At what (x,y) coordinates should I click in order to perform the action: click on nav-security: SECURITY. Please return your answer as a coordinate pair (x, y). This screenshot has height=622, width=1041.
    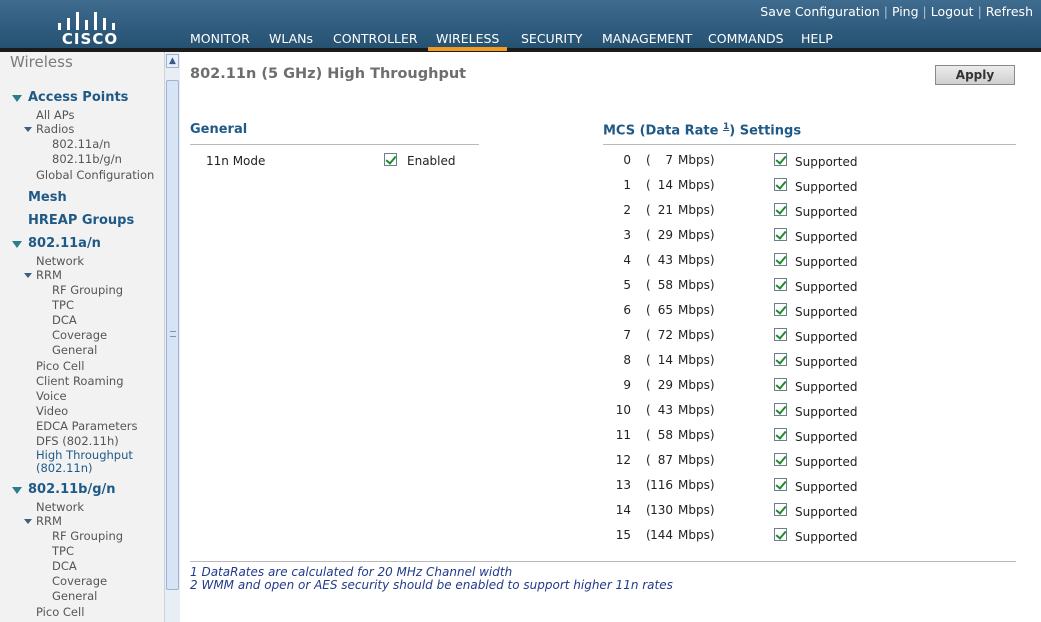
    Looking at the image, I should click on (551, 38).